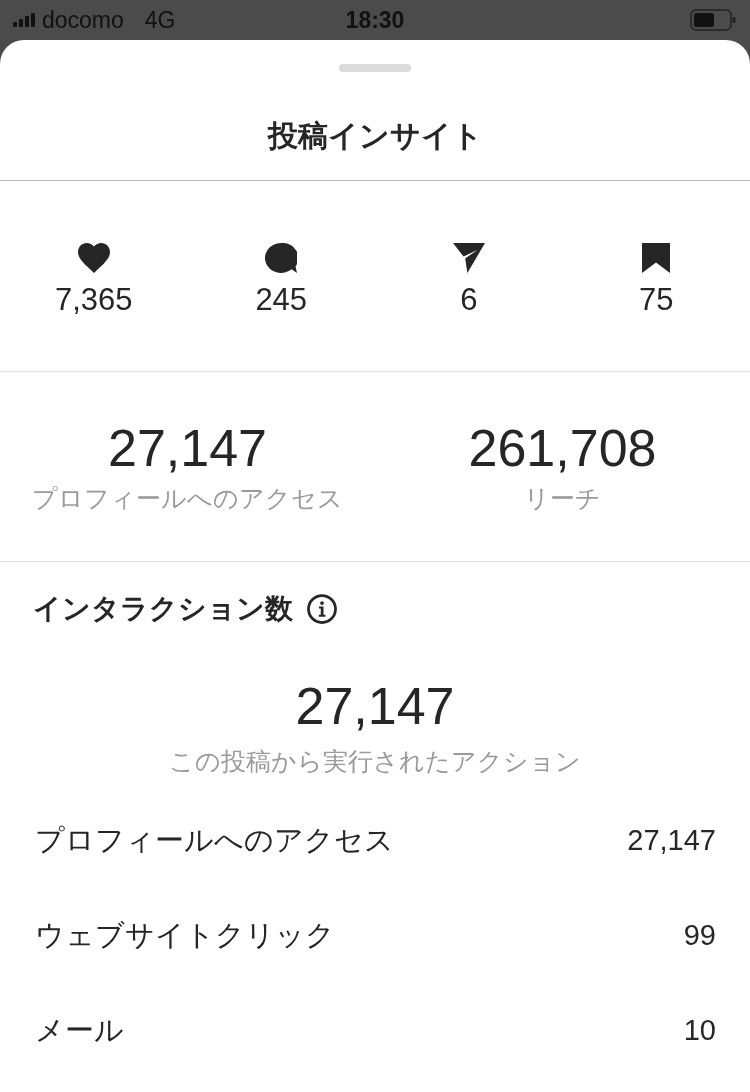 This screenshot has width=750, height=1092. I want to click on metric-value: 10, so click(699, 1030).